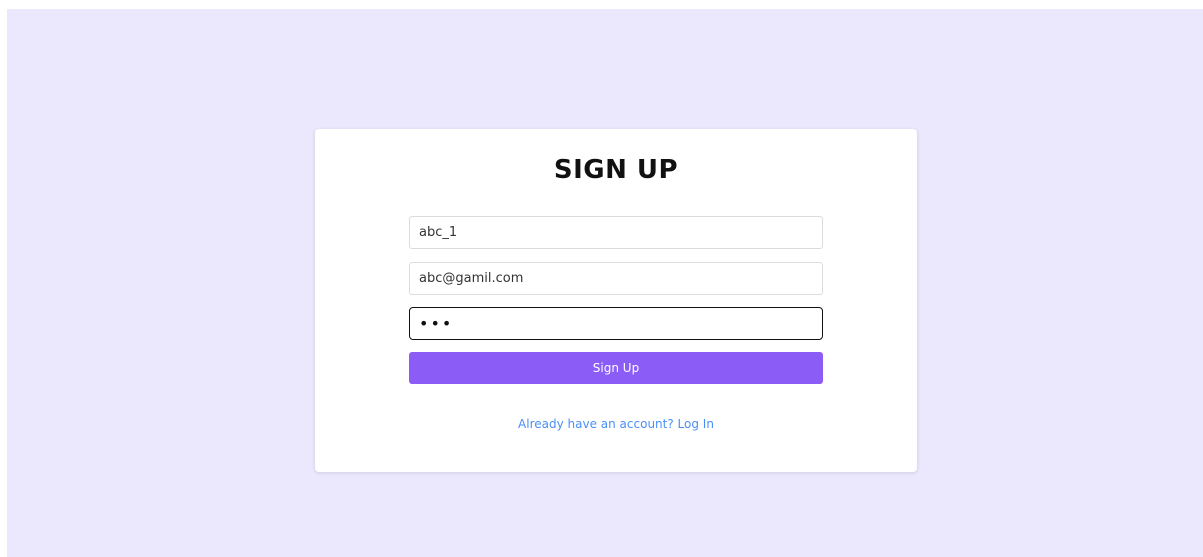 The height and width of the screenshot is (557, 1203). Describe the element at coordinates (616, 323) in the screenshot. I see `password-input` at that location.